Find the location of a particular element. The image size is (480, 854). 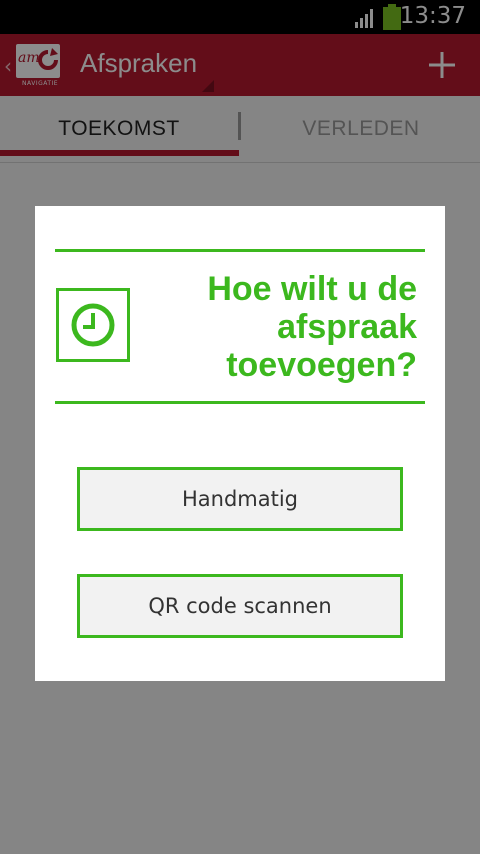

heading-line: toevoegen? is located at coordinates (321, 365).